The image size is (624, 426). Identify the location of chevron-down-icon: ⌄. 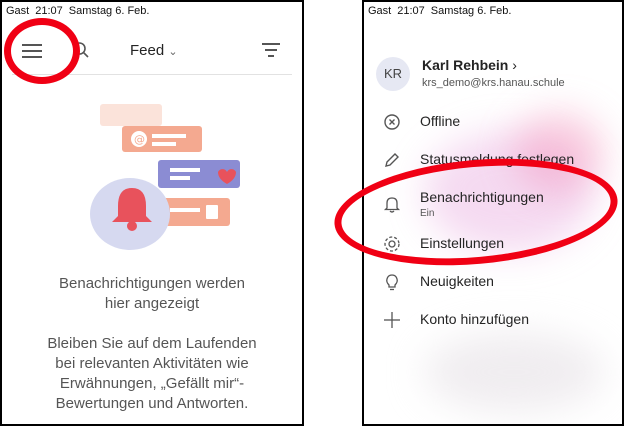
(173, 52).